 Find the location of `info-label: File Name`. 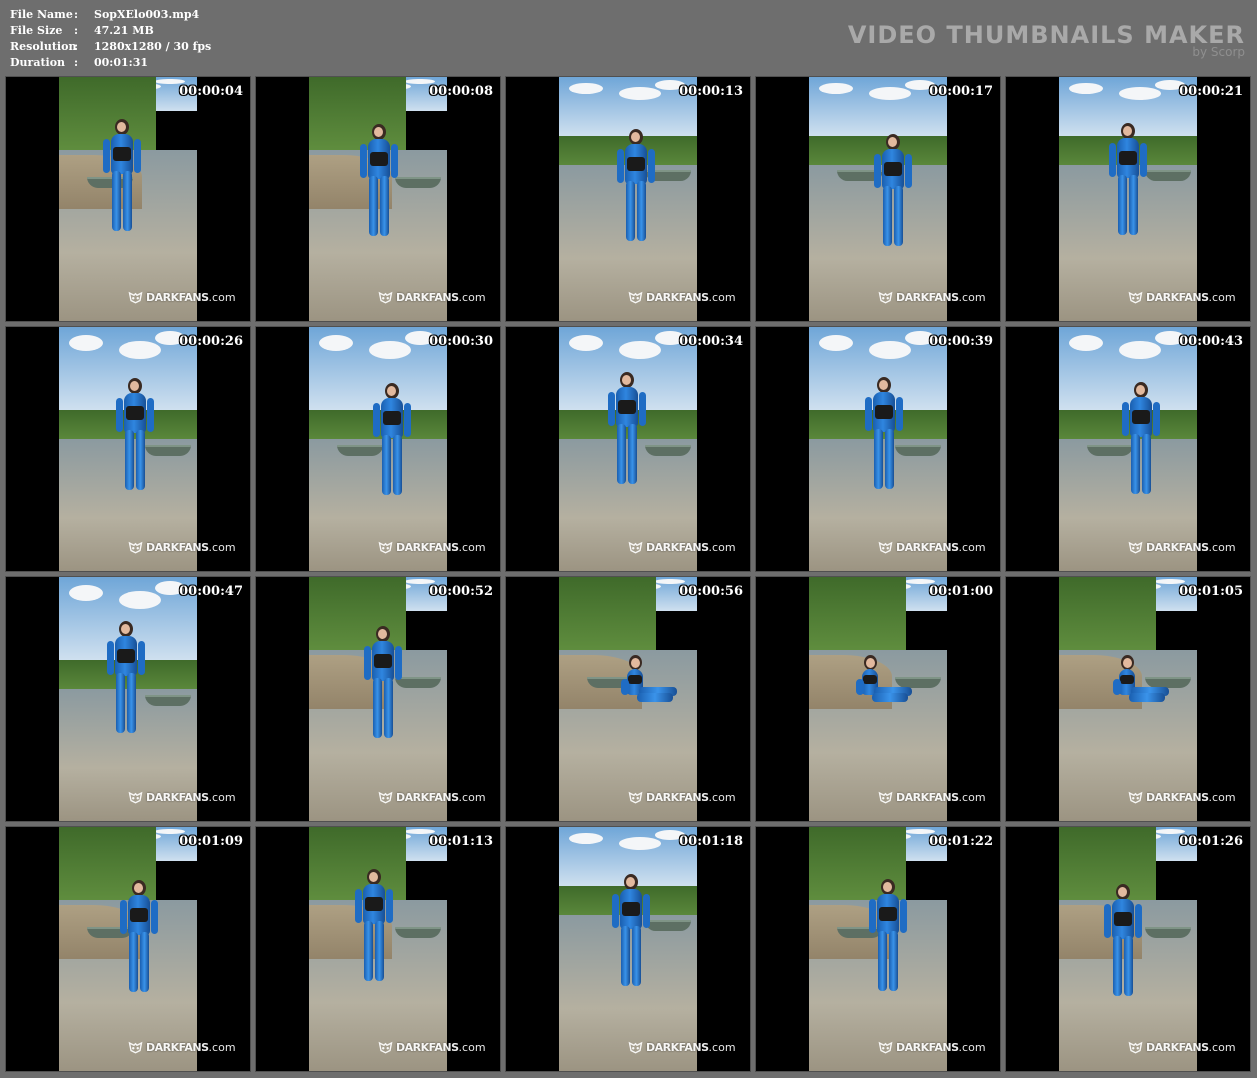

info-label: File Name is located at coordinates (41, 14).